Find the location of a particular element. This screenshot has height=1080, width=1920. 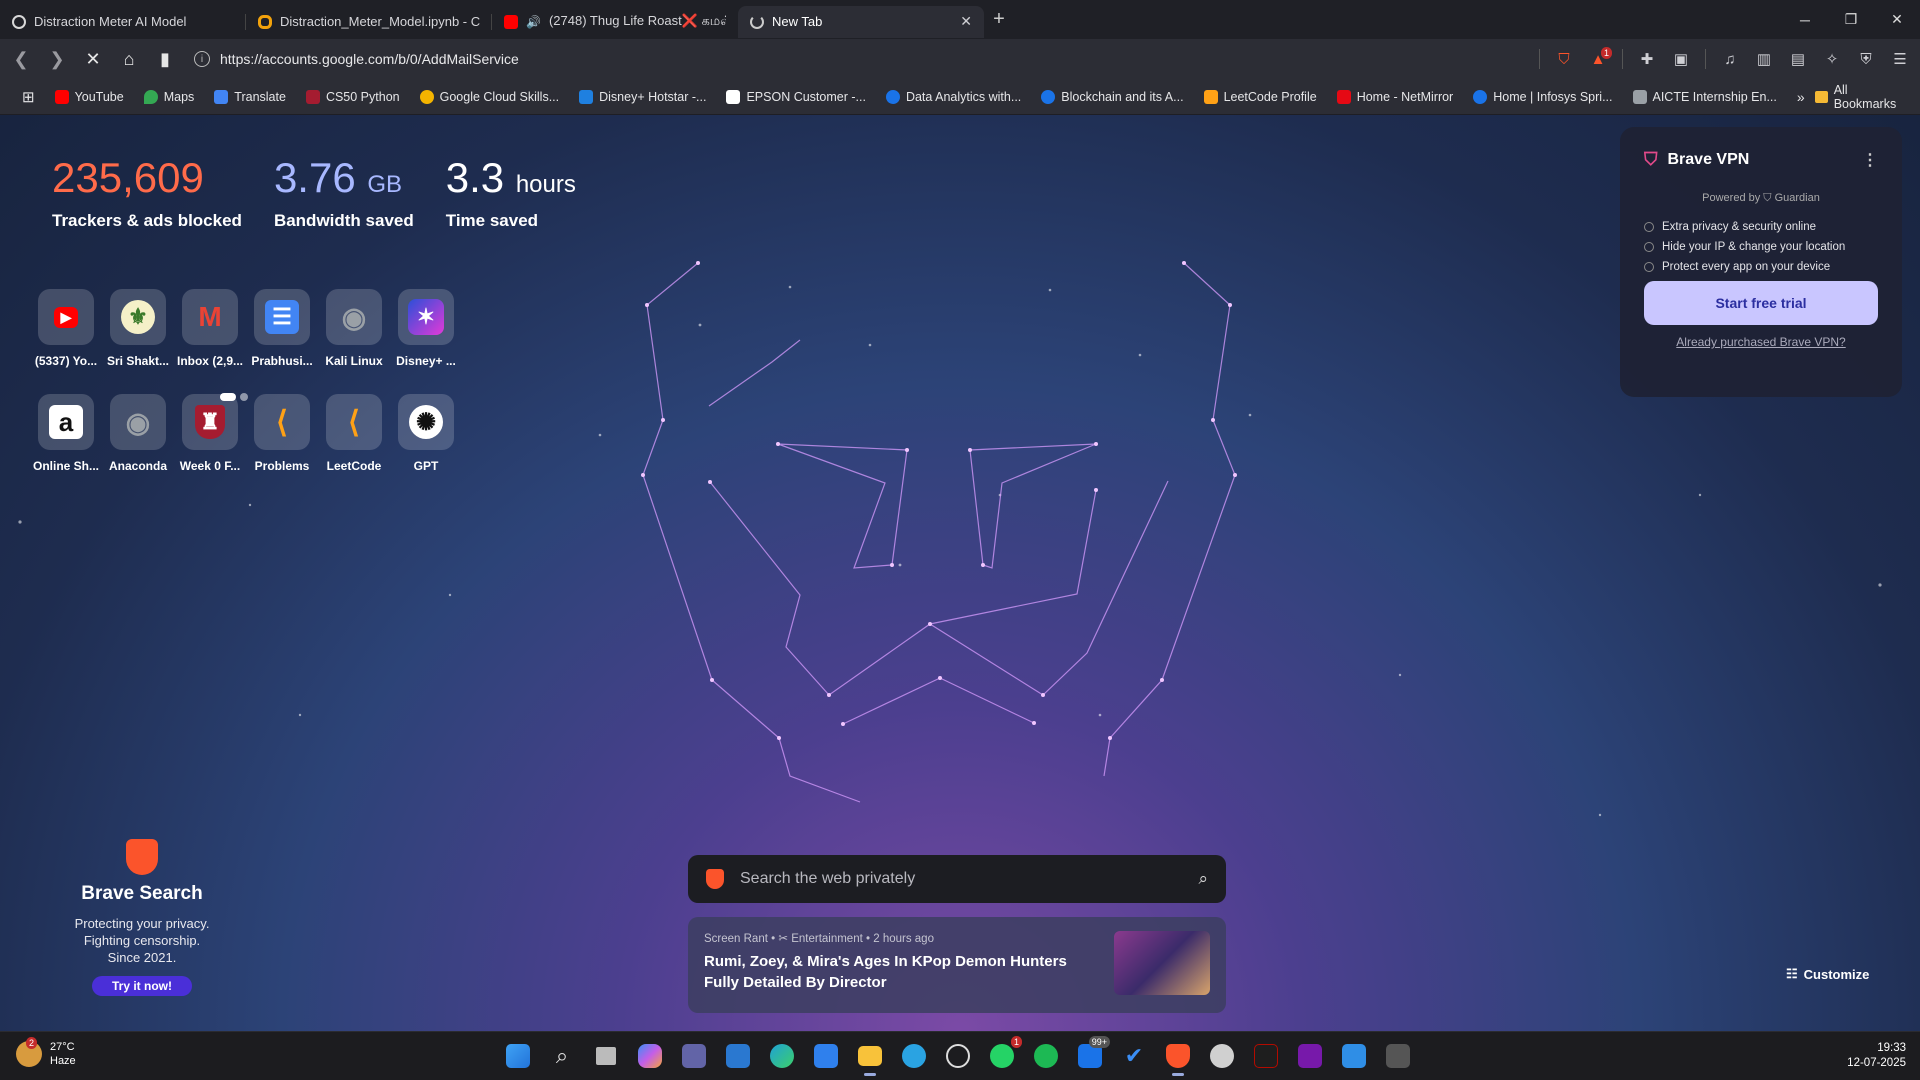

vscode-icon is located at coordinates (1354, 1056).